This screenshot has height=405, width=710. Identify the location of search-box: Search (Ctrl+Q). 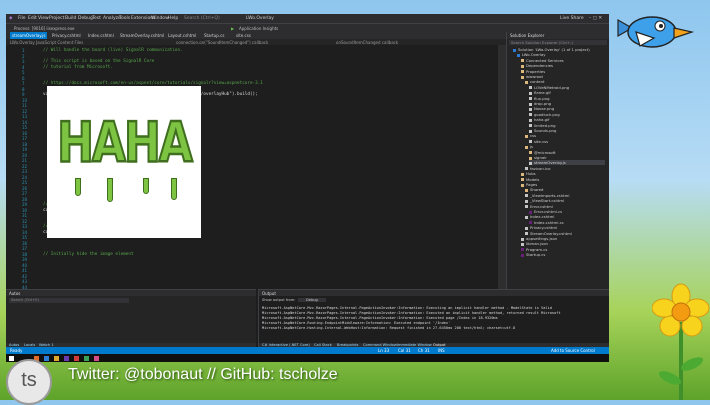
(202, 18).